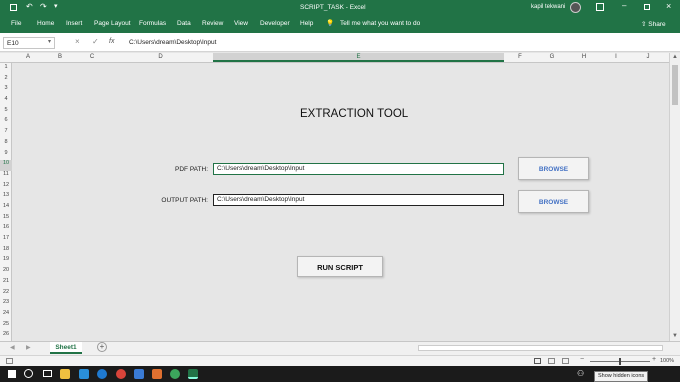 This screenshot has width=680, height=382. I want to click on row-header-23: 23, so click(6, 304).